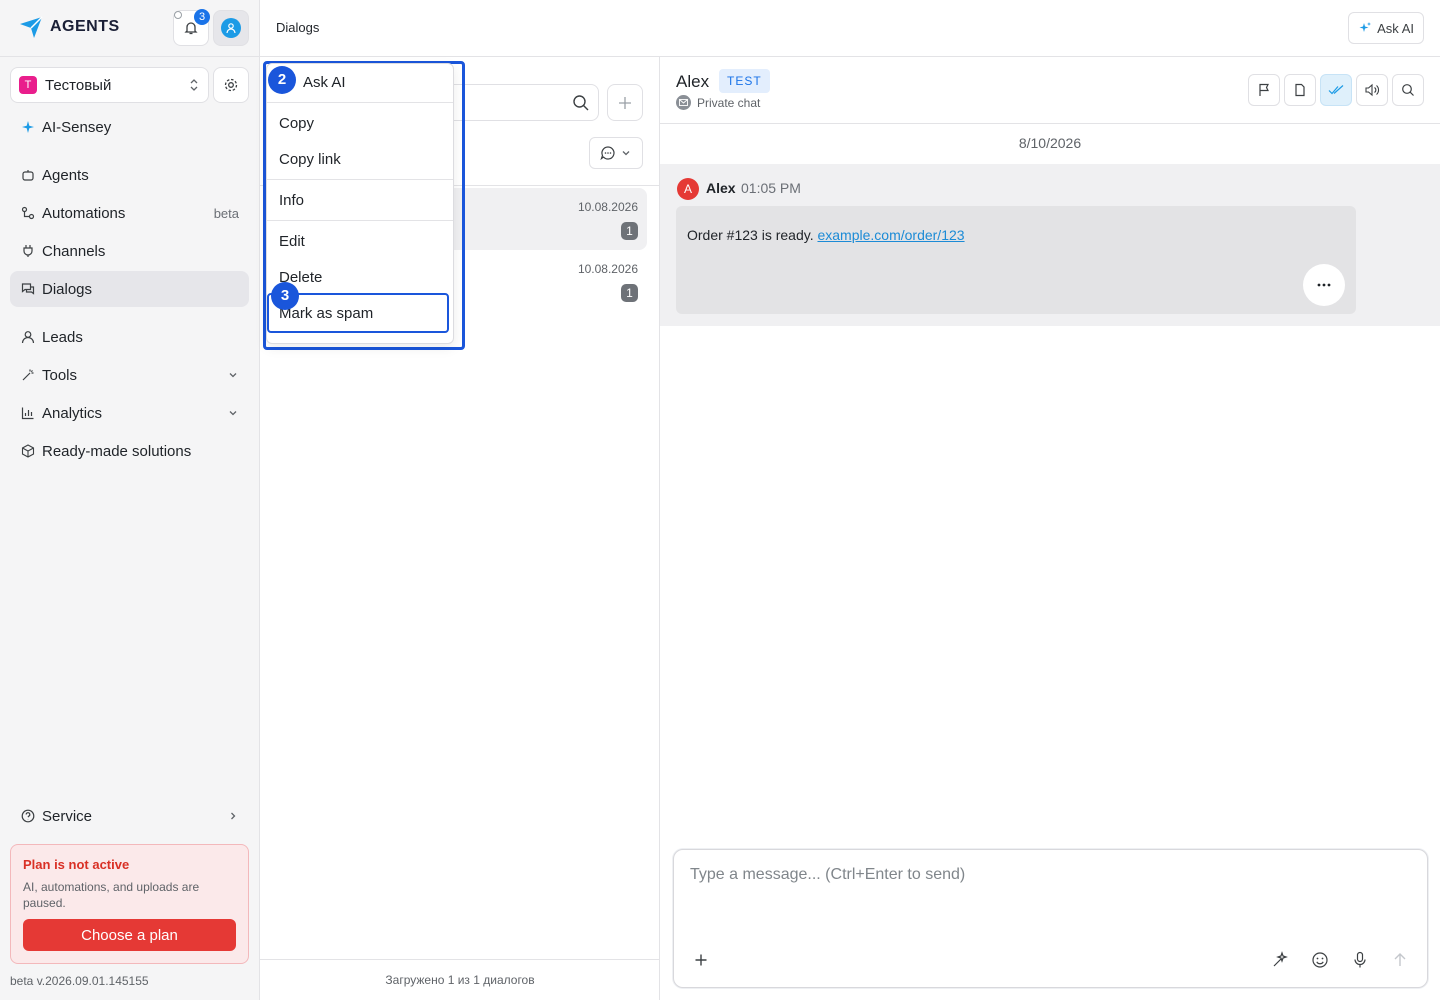  What do you see at coordinates (62, 337) in the screenshot?
I see `sidebar-item-label: Leads` at bounding box center [62, 337].